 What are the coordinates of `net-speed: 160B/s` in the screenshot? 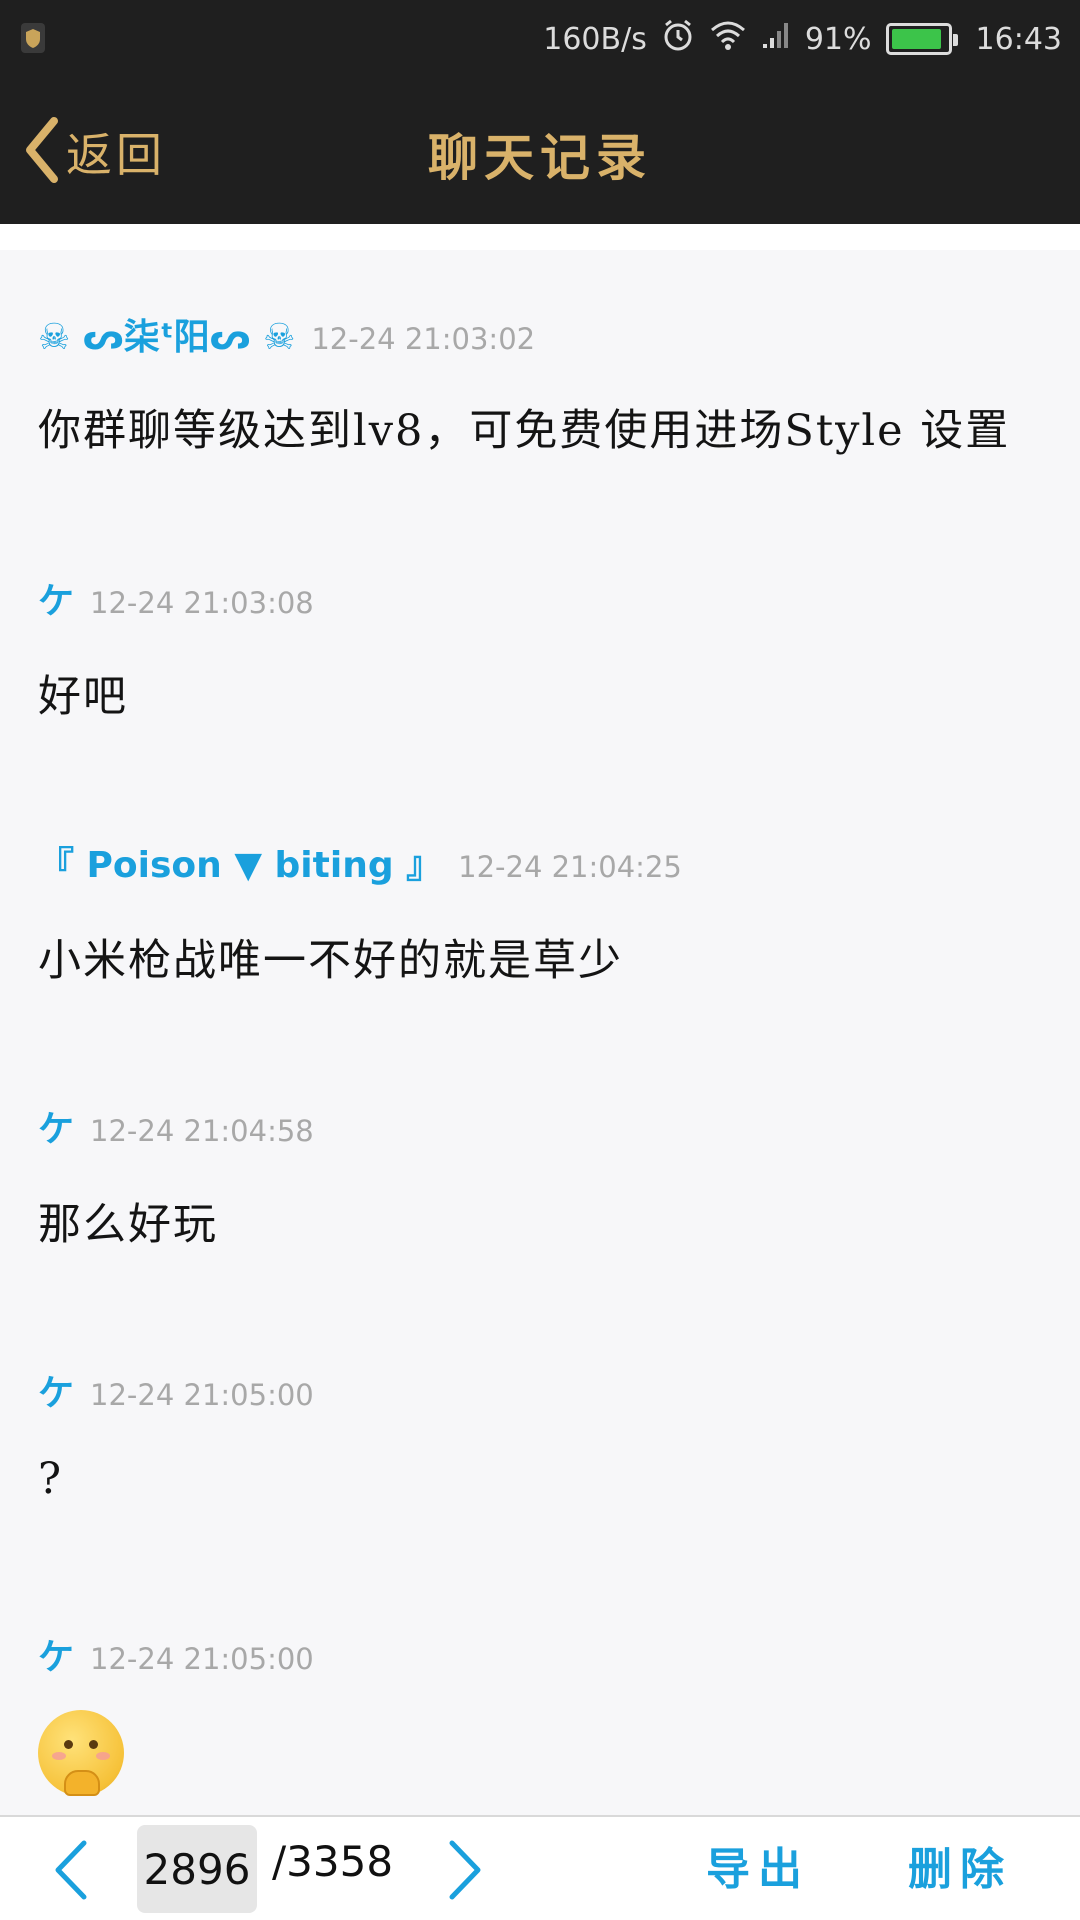 It's located at (595, 39).